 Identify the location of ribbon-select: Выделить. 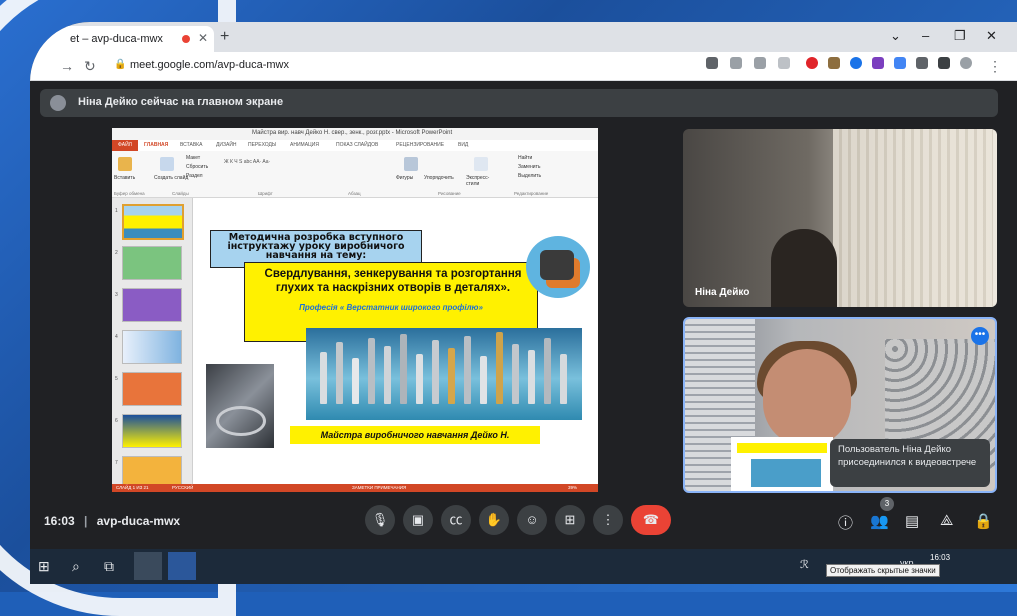
(529, 176).